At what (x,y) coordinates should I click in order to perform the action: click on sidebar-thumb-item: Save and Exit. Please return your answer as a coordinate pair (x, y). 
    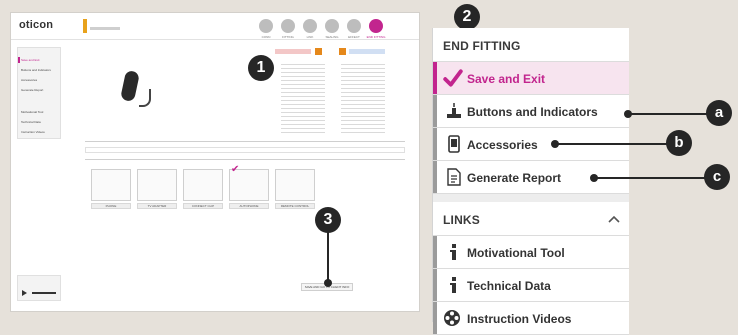
    Looking at the image, I should click on (30, 60).